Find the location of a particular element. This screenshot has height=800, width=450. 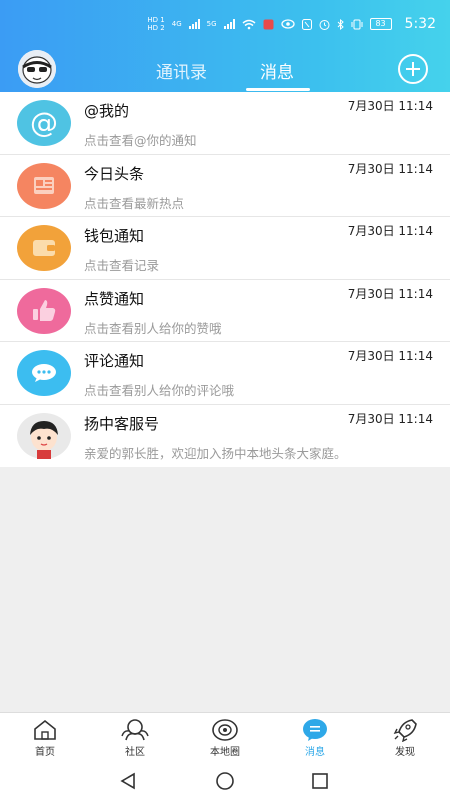

user-avatar is located at coordinates (37, 69).